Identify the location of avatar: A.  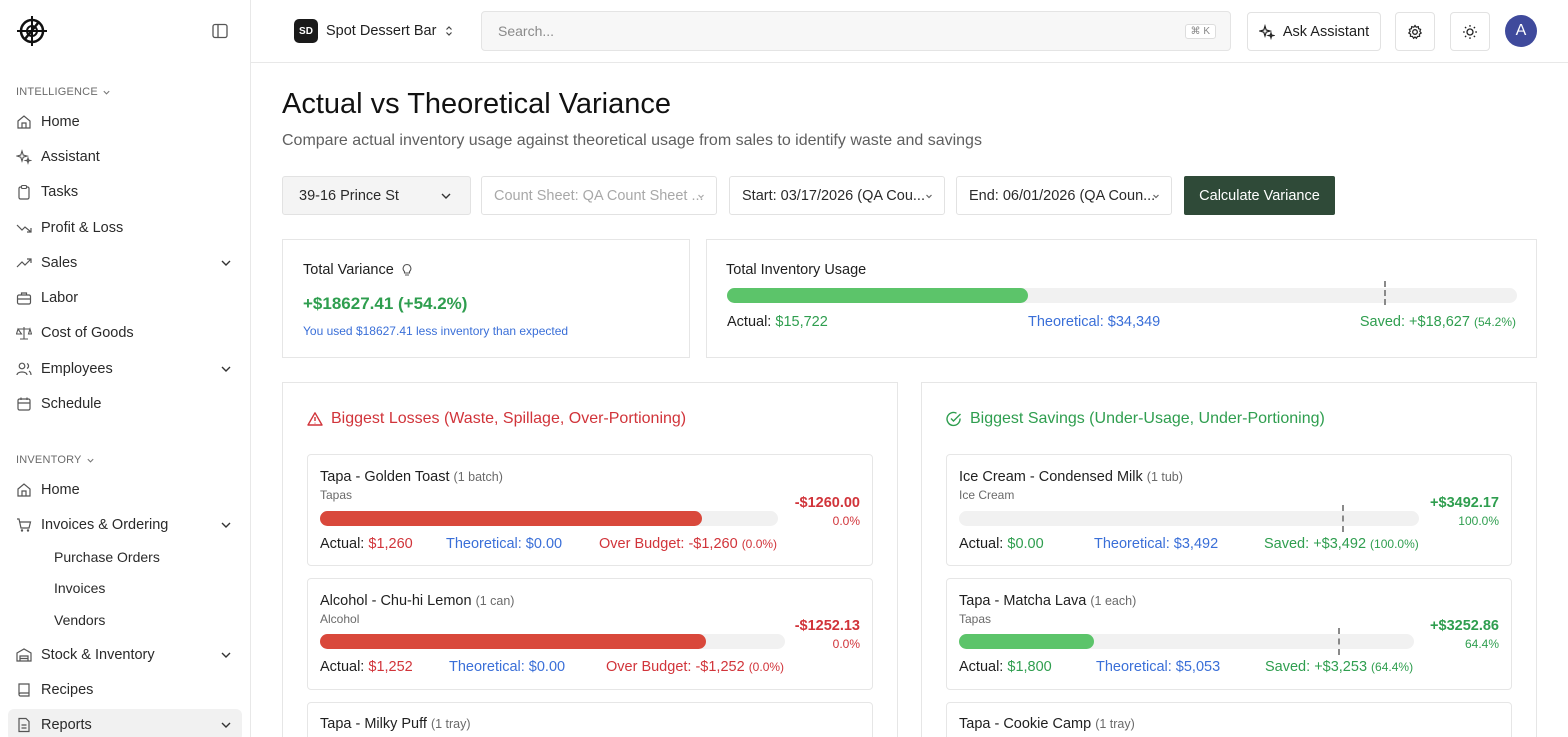
(1521, 31).